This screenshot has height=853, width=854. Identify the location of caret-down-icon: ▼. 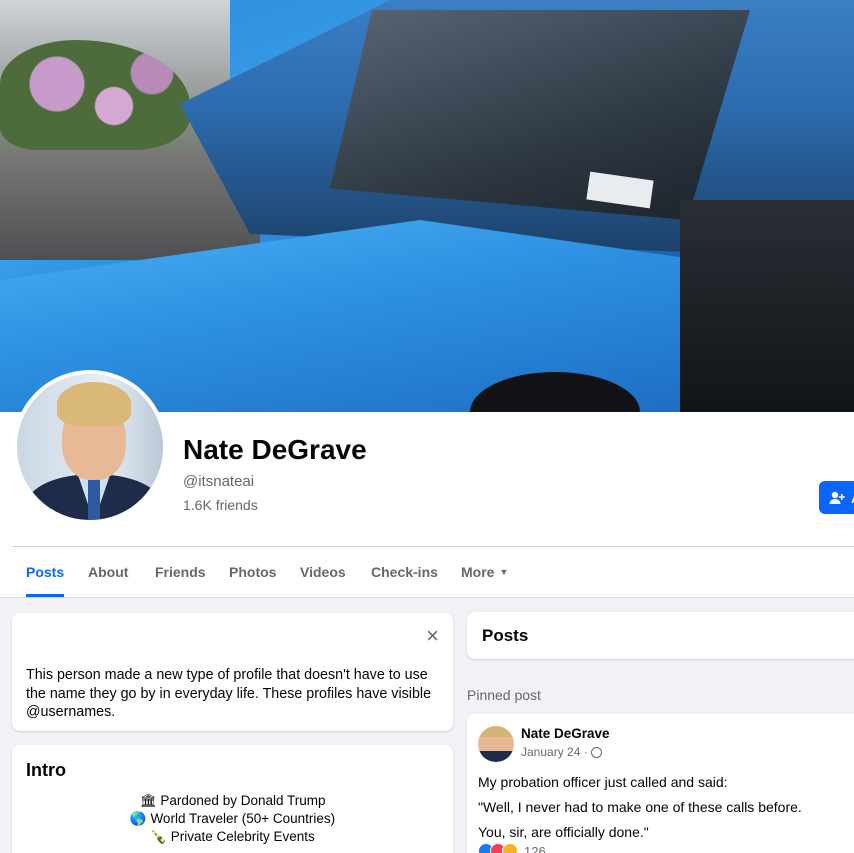
(504, 572).